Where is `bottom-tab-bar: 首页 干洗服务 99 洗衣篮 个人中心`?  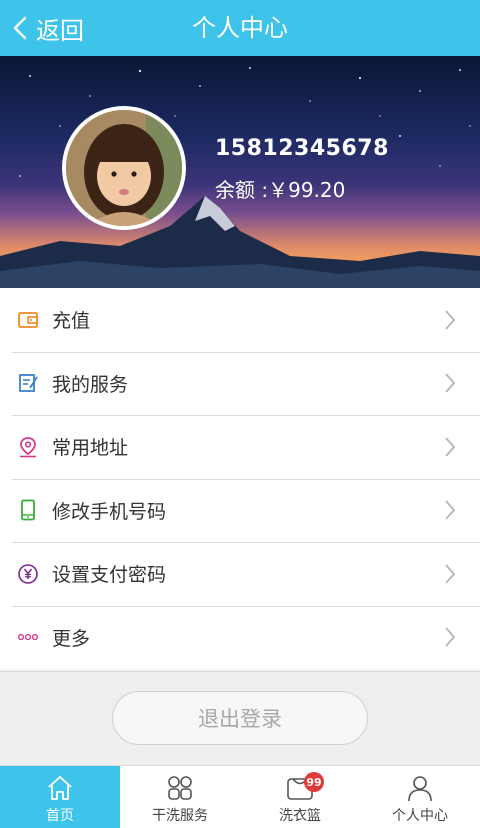 bottom-tab-bar: 首页 干洗服务 99 洗衣篮 个人中心 is located at coordinates (240, 796).